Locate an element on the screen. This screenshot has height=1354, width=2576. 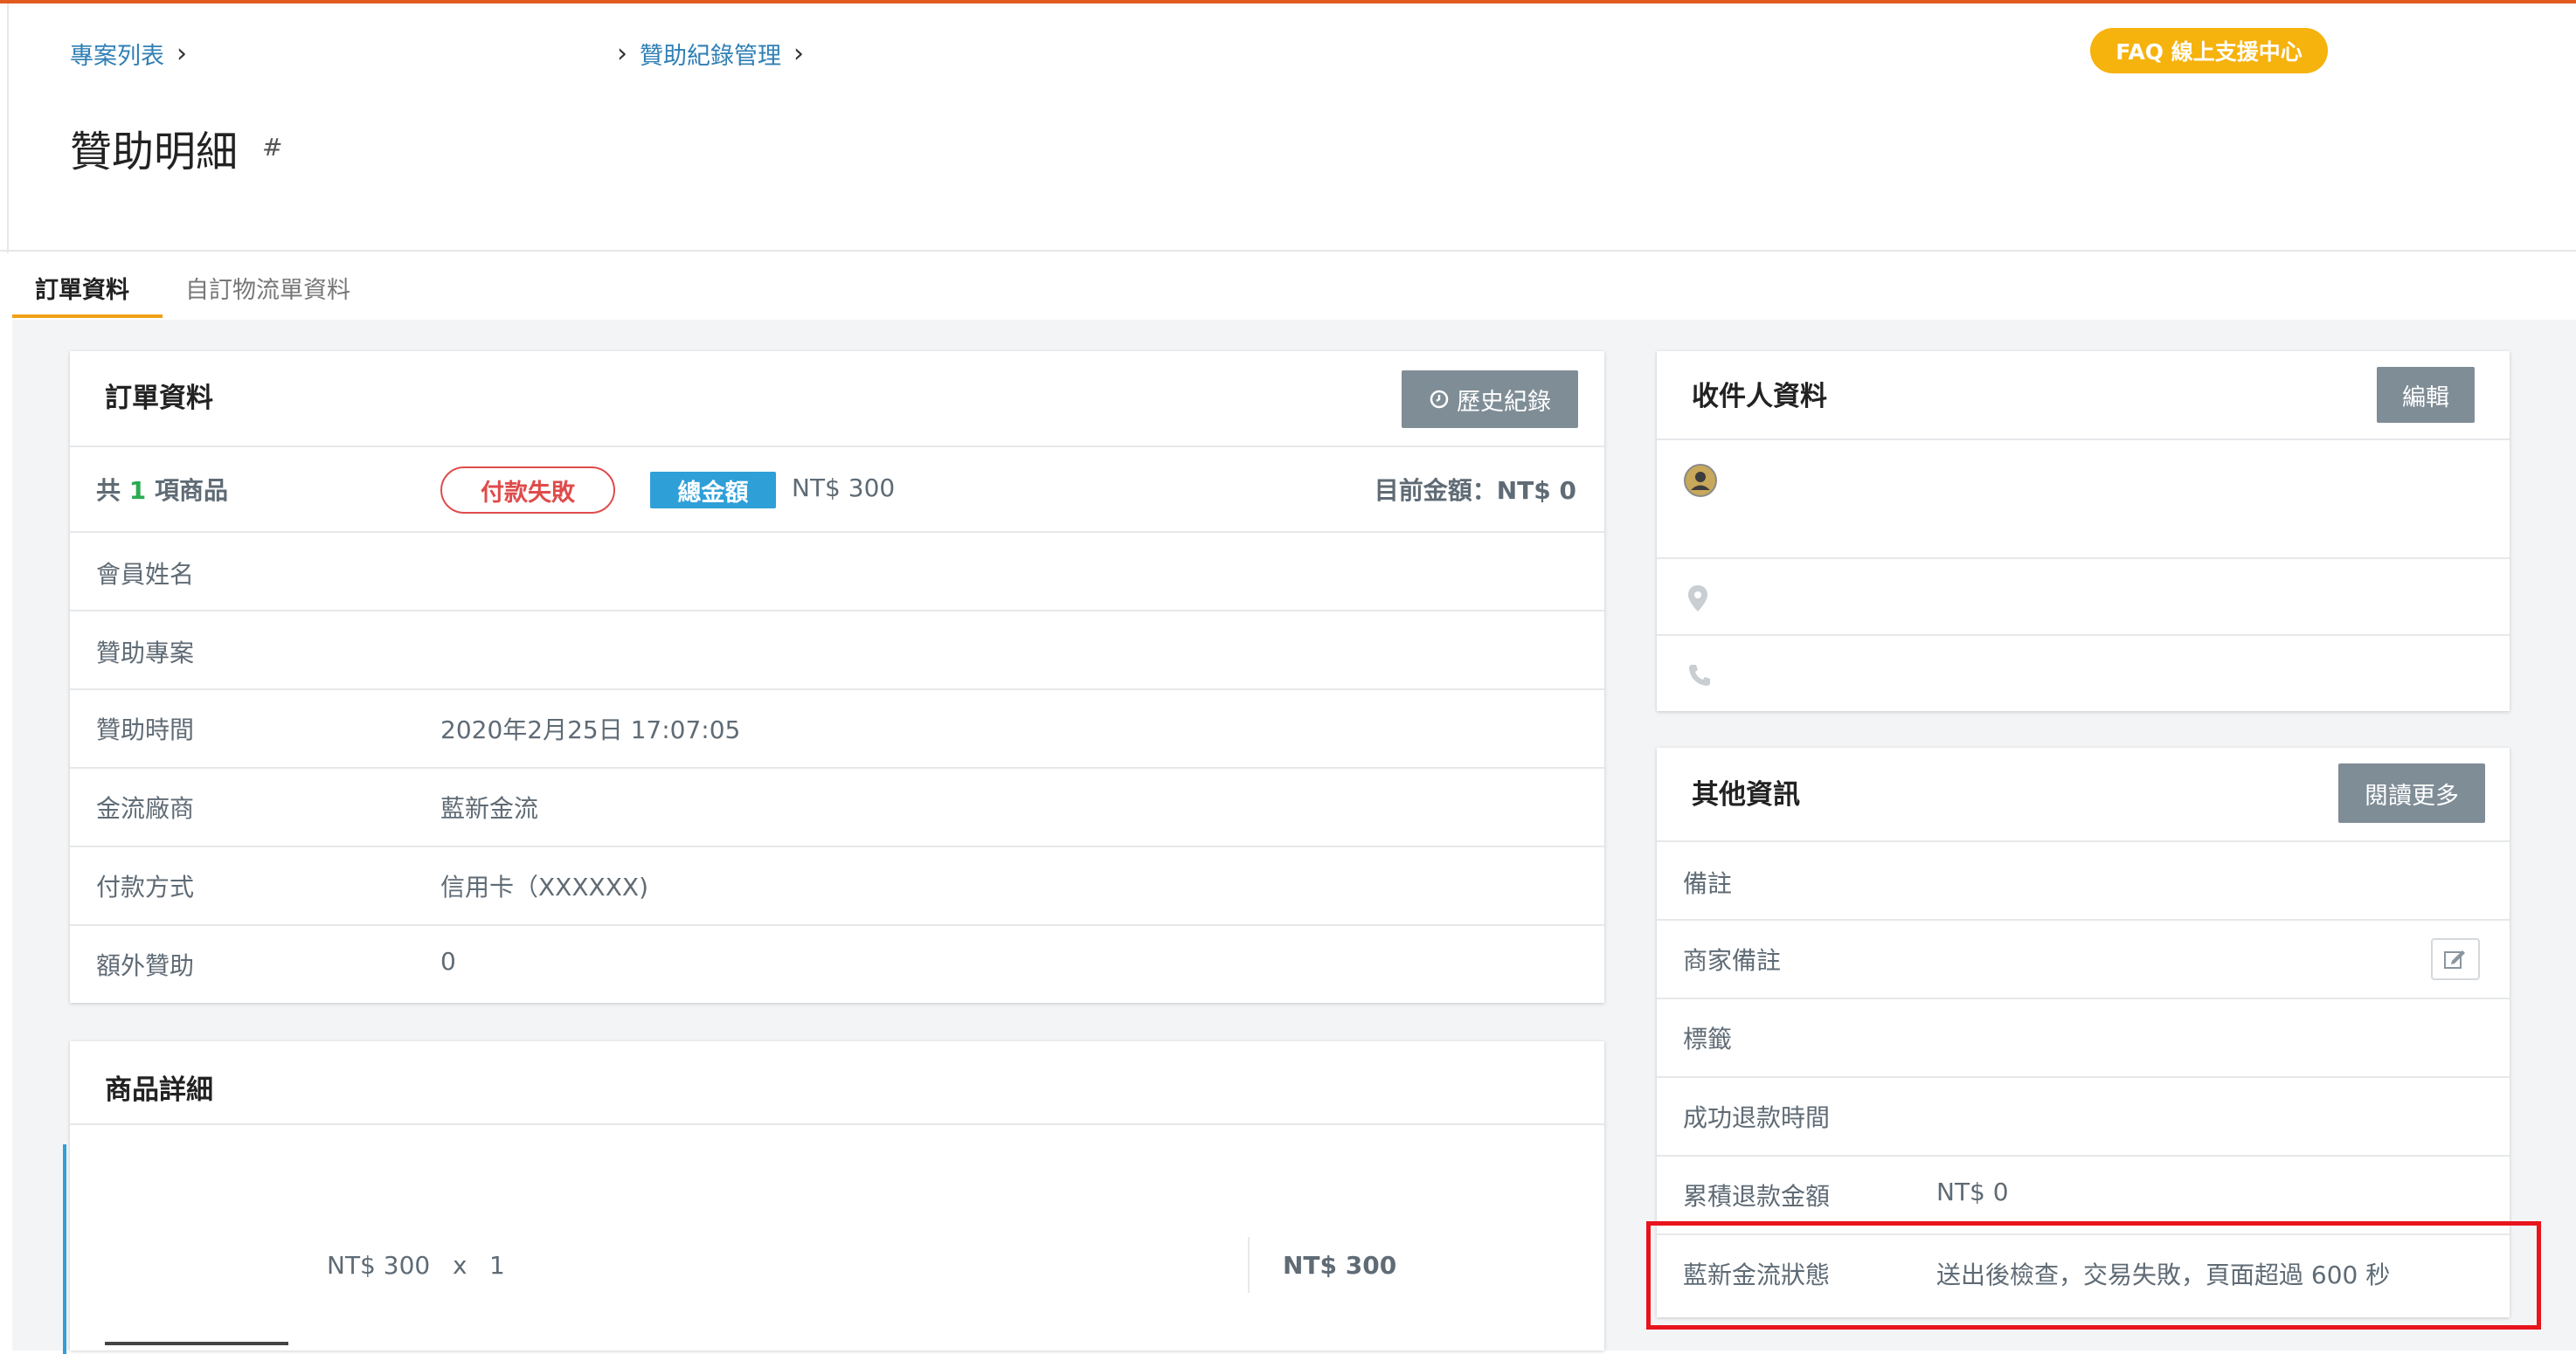
info-value: NT$ 0 is located at coordinates (1972, 1192).